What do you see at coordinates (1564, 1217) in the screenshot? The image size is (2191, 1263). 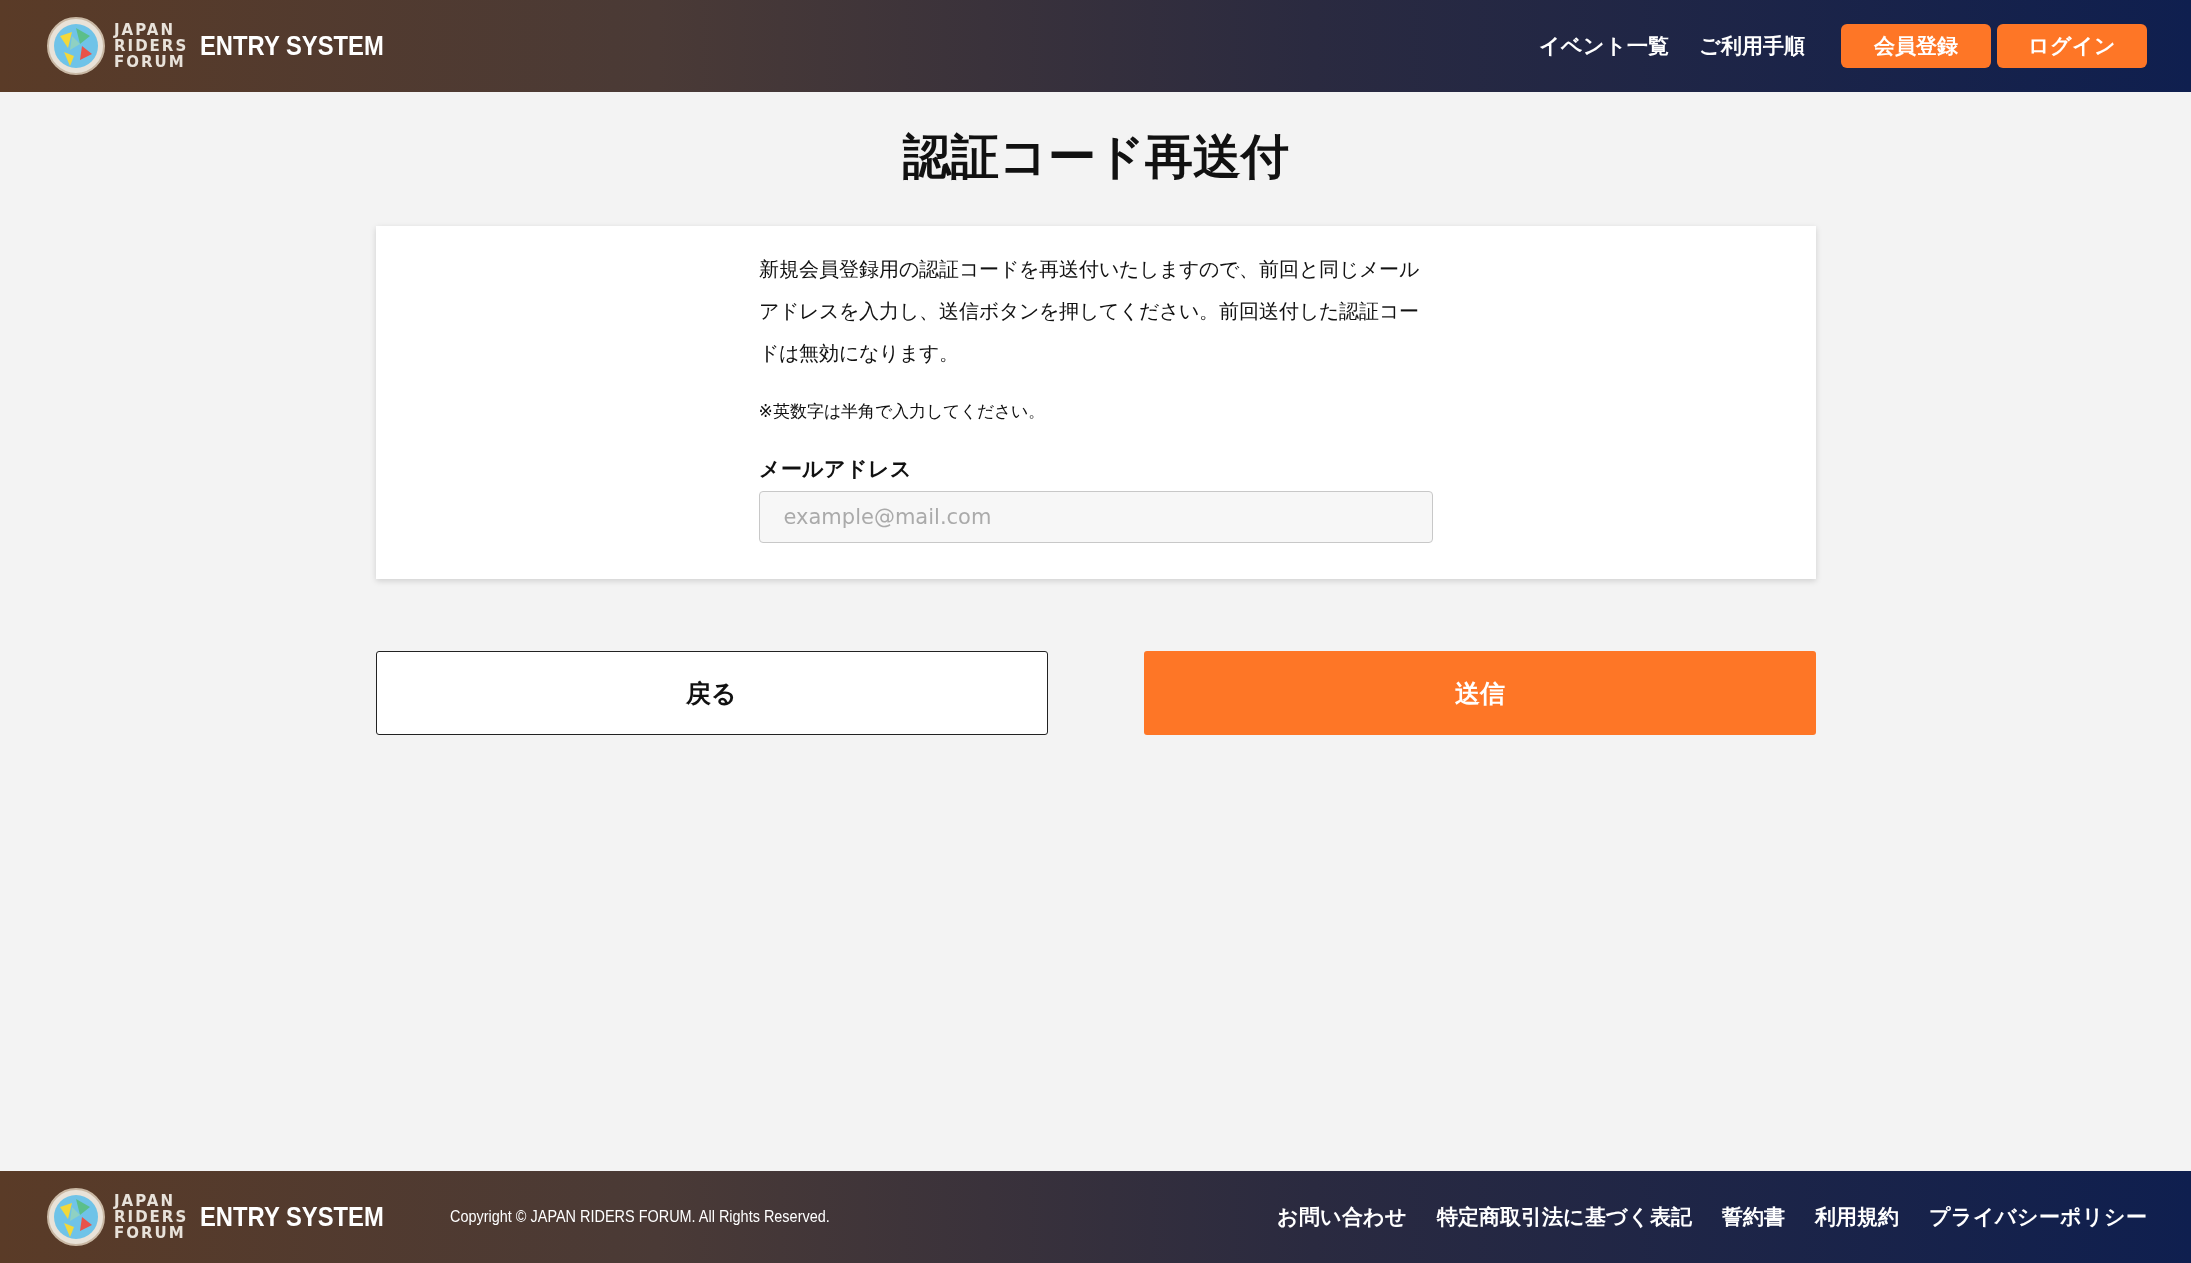 I see `footer-link: 特定商取引法に基づく表記` at bounding box center [1564, 1217].